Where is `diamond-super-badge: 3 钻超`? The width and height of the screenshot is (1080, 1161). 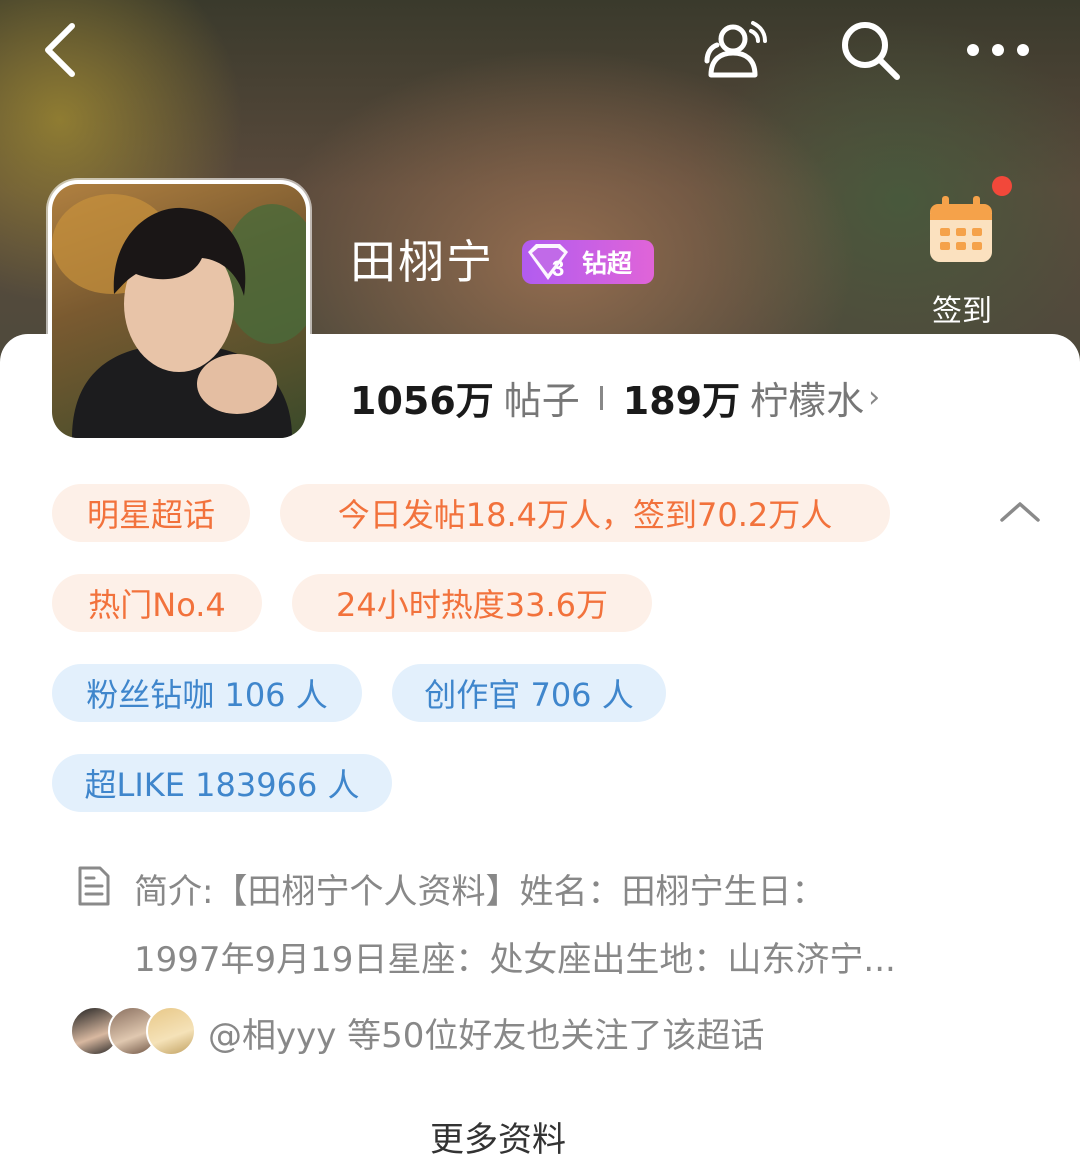 diamond-super-badge: 3 钻超 is located at coordinates (588, 262).